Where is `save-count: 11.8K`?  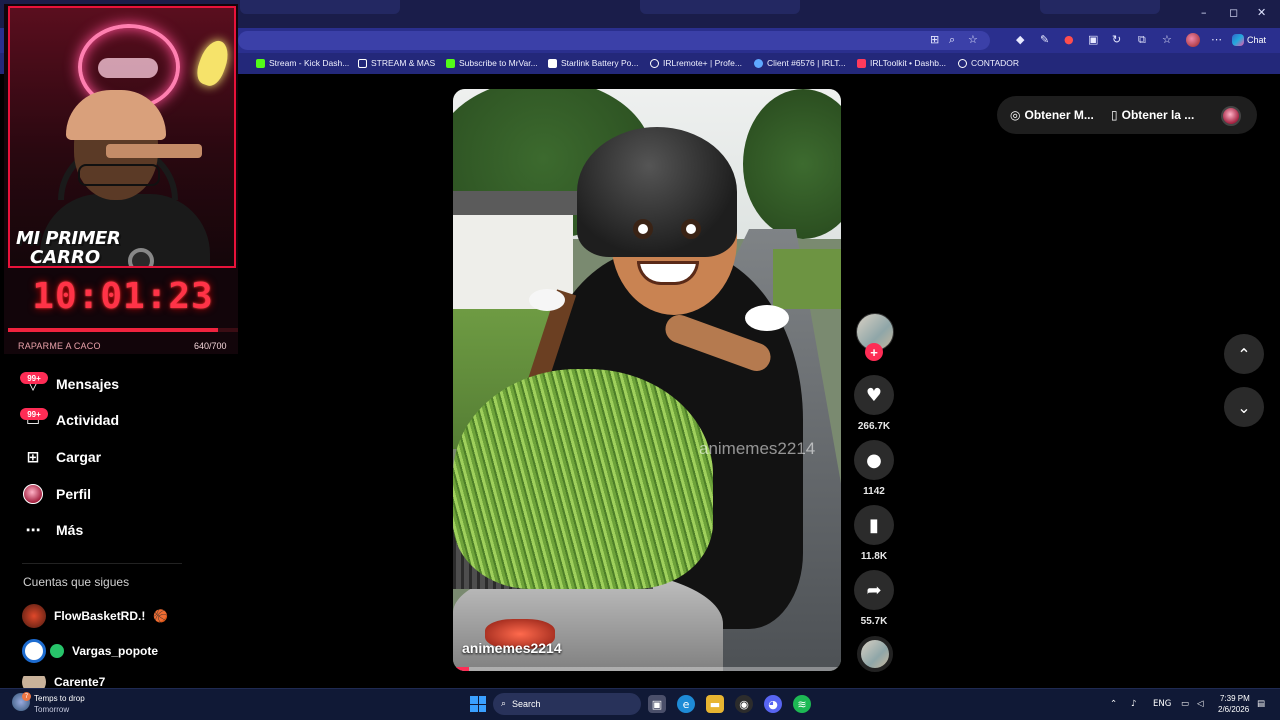
save-count: 11.8K is located at coordinates (874, 556).